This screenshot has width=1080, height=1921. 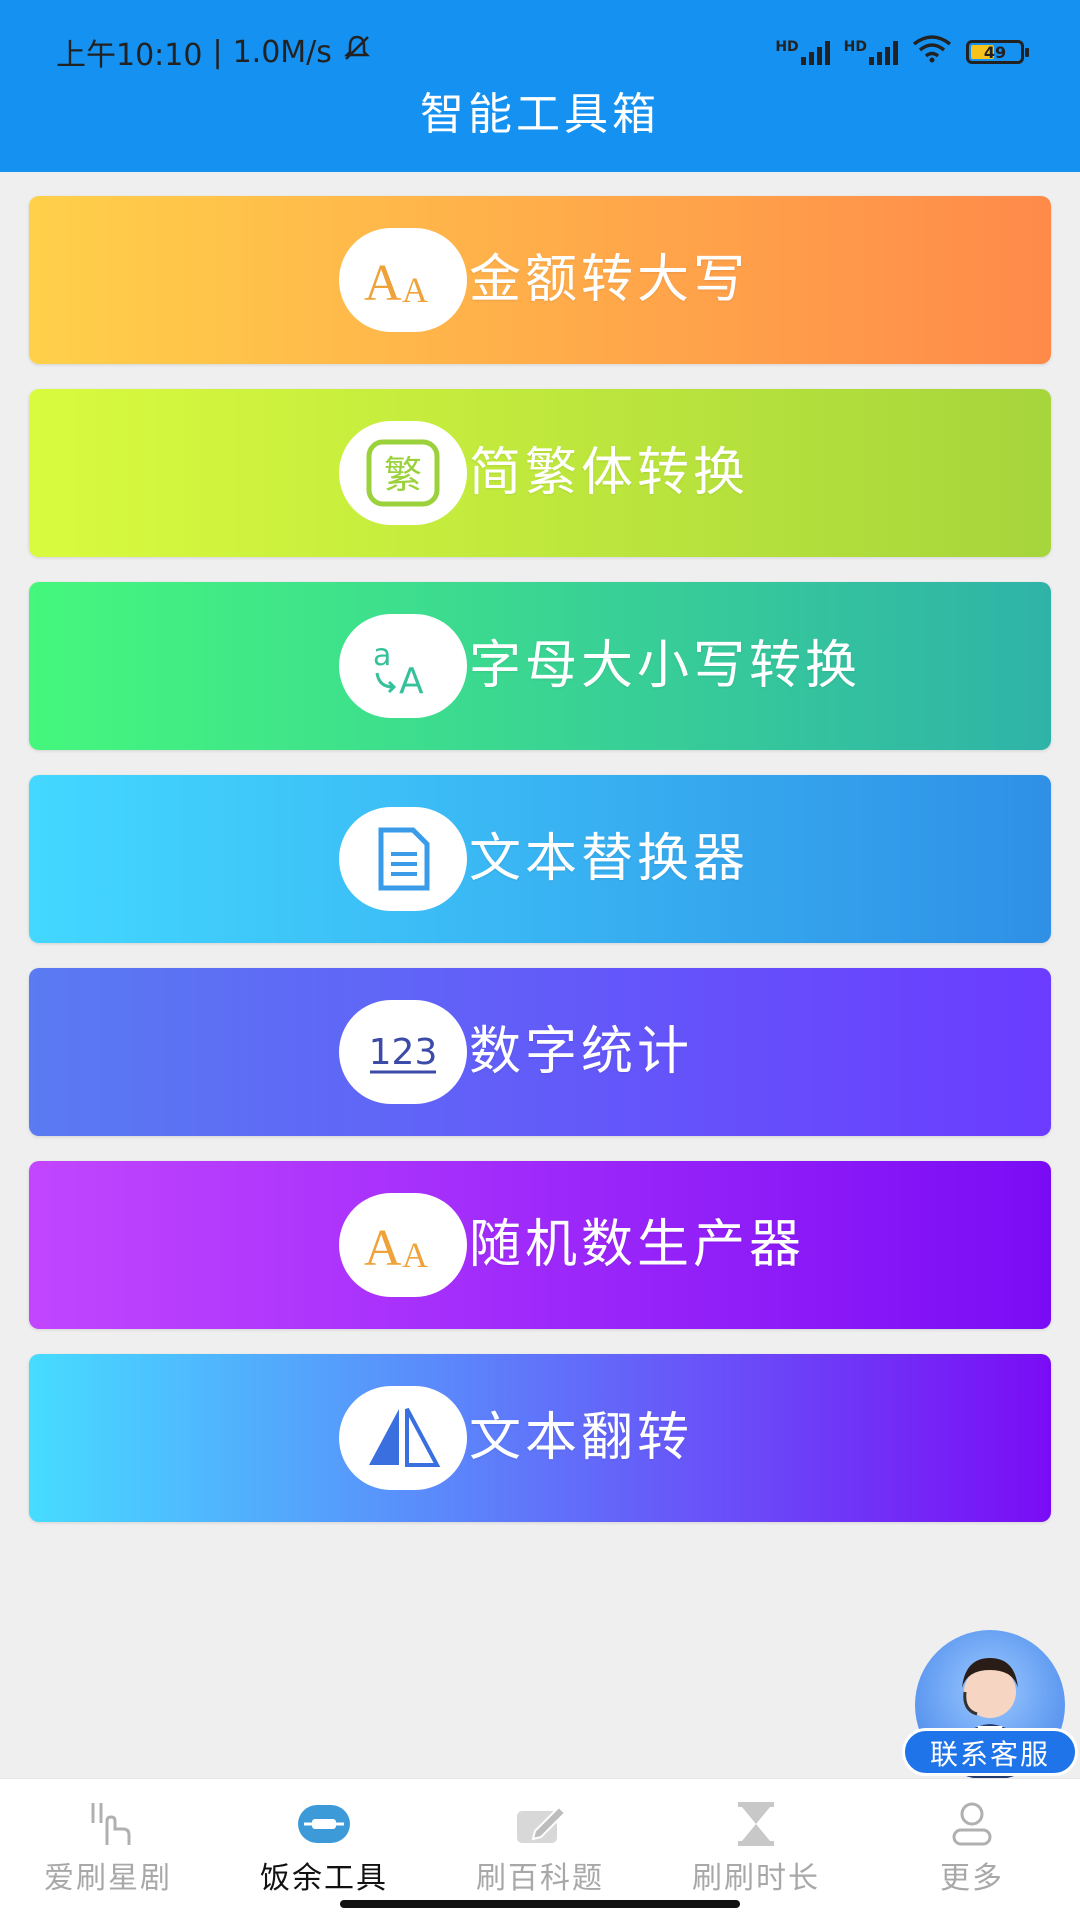 I want to click on tab-label: 饭余工具, so click(x=324, y=1878).